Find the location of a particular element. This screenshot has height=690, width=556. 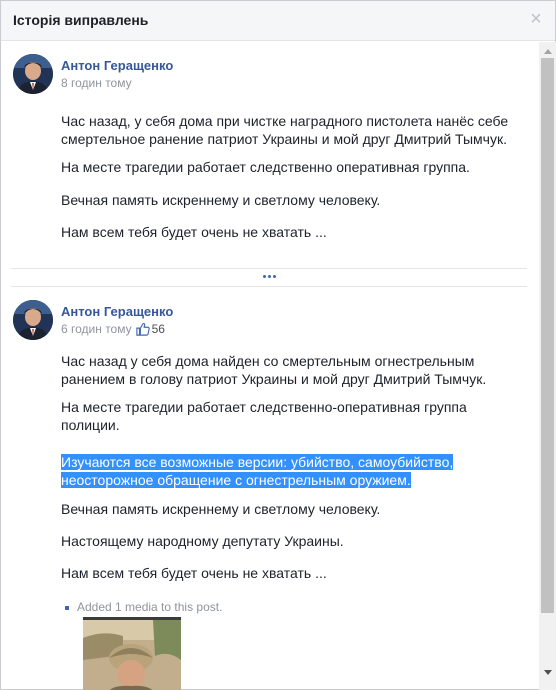

scroll-up-arrow-icon is located at coordinates (547, 51).